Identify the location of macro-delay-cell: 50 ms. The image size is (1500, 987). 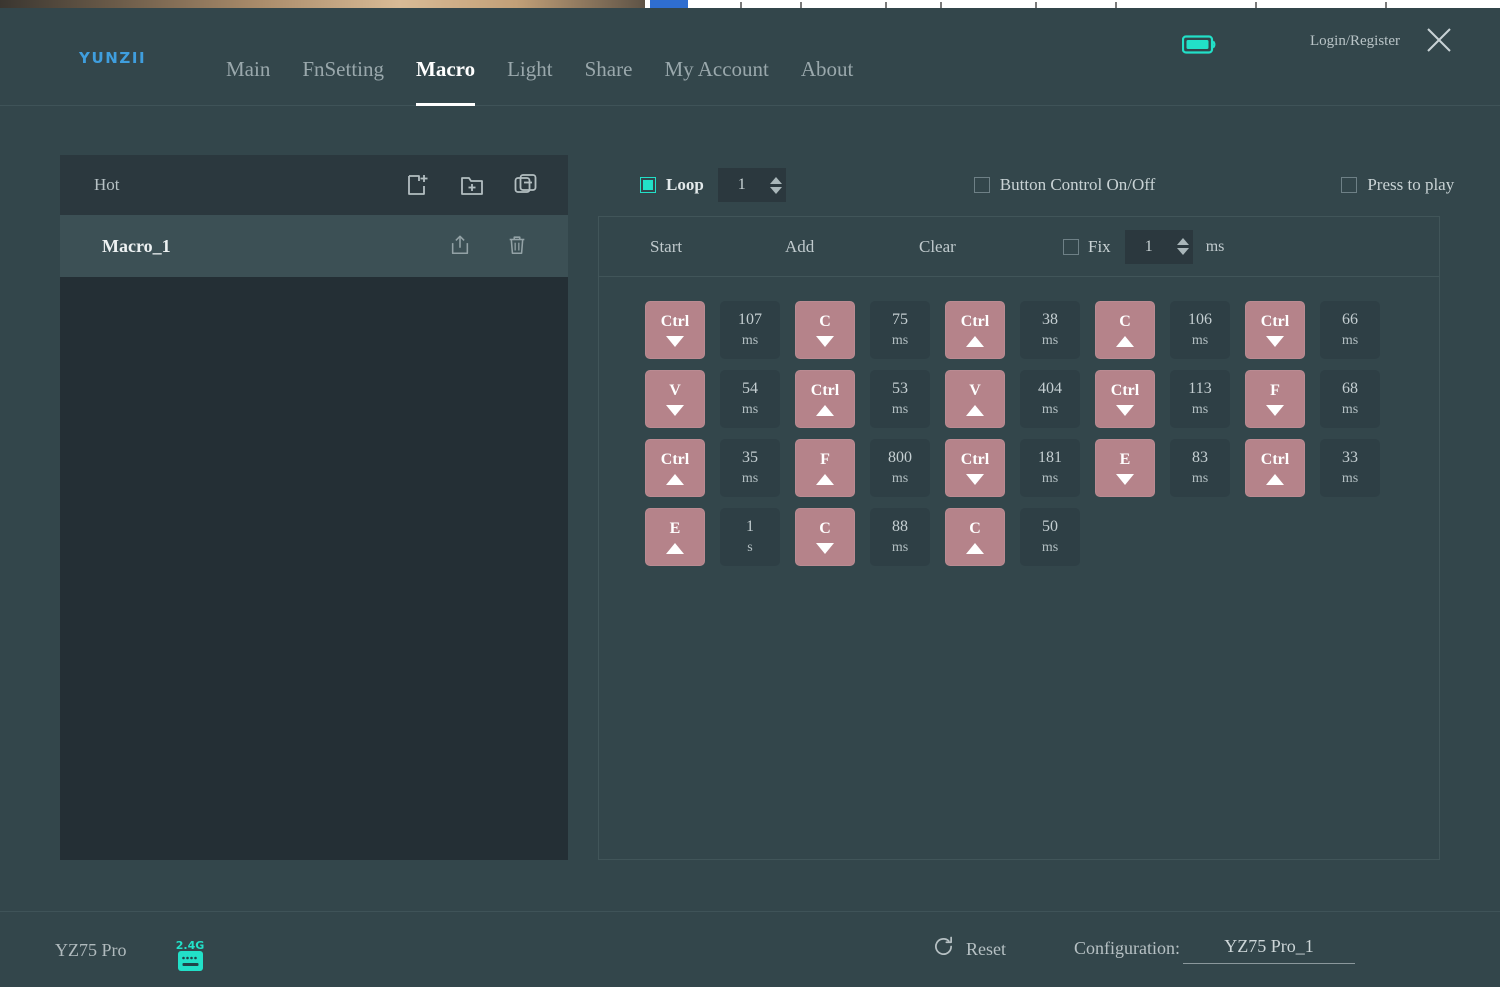
(1050, 537).